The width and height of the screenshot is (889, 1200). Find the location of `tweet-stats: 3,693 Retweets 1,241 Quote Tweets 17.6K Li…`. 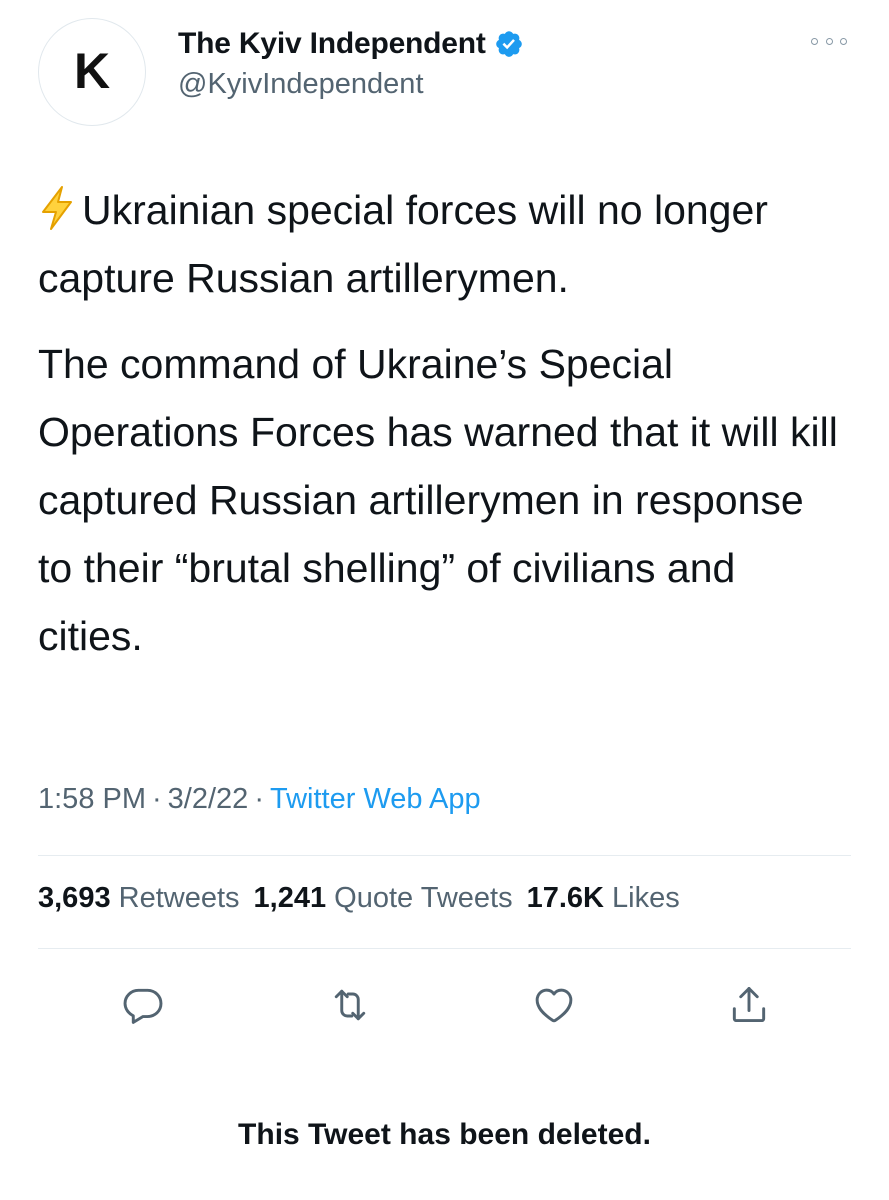

tweet-stats: 3,693 Retweets 1,241 Quote Tweets 17.6K Li… is located at coordinates (359, 898).